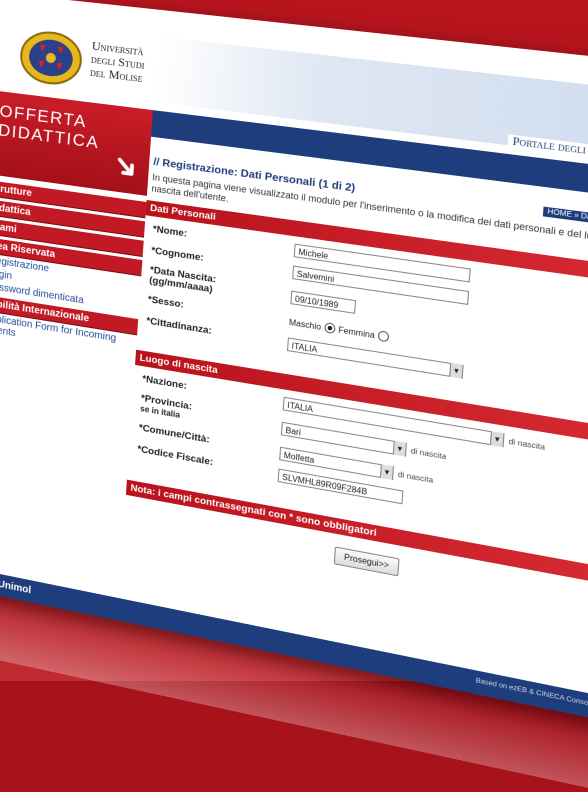 This screenshot has height=792, width=588. What do you see at coordinates (384, 336) in the screenshot?
I see `femmina-radio` at bounding box center [384, 336].